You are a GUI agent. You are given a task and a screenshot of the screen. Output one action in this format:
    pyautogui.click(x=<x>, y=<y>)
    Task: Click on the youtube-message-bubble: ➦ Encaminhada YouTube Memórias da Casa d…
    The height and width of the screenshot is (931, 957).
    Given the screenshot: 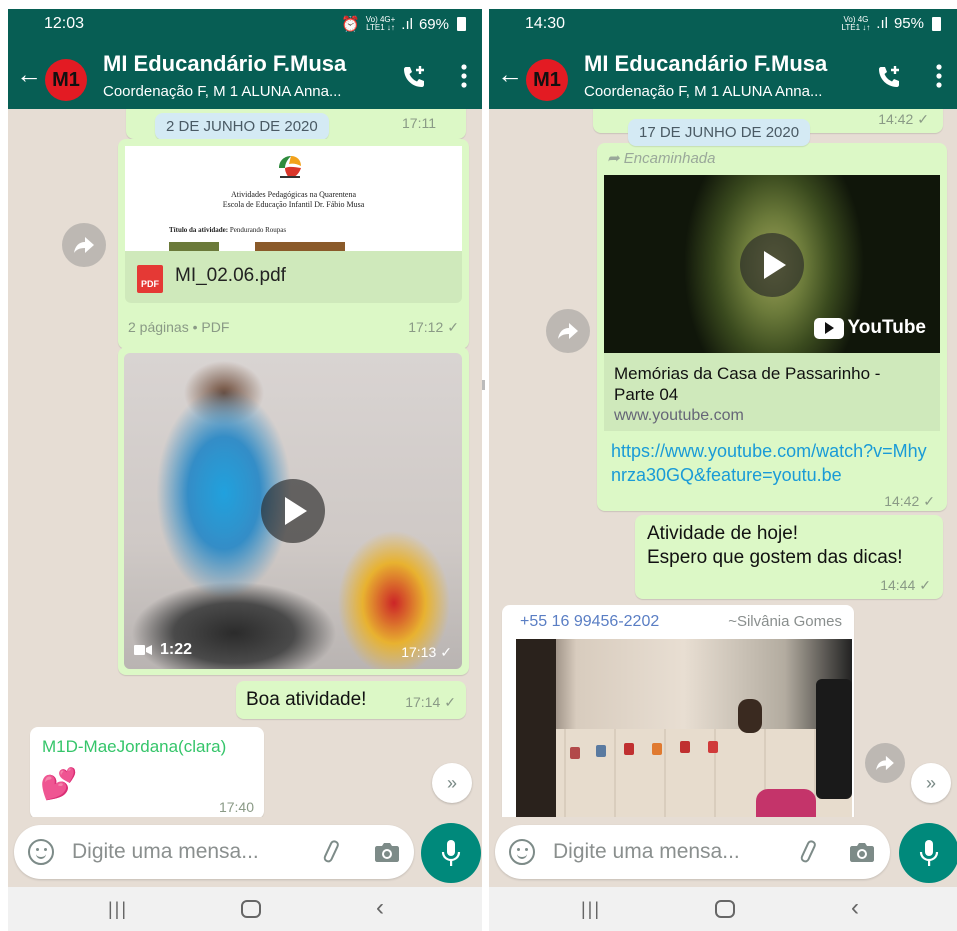 What is the action you would take?
    pyautogui.click(x=772, y=327)
    